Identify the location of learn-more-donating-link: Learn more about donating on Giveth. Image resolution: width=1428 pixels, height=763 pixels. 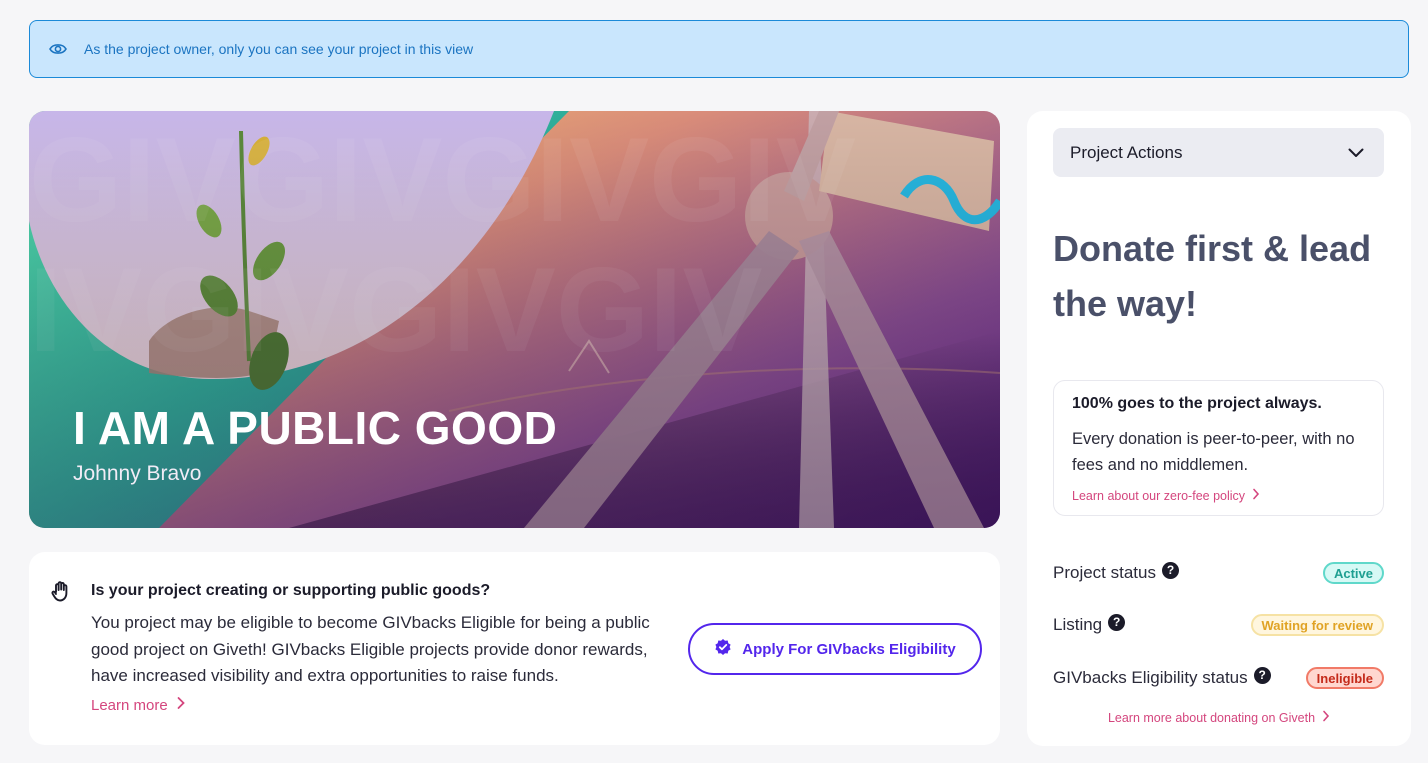
(1219, 717).